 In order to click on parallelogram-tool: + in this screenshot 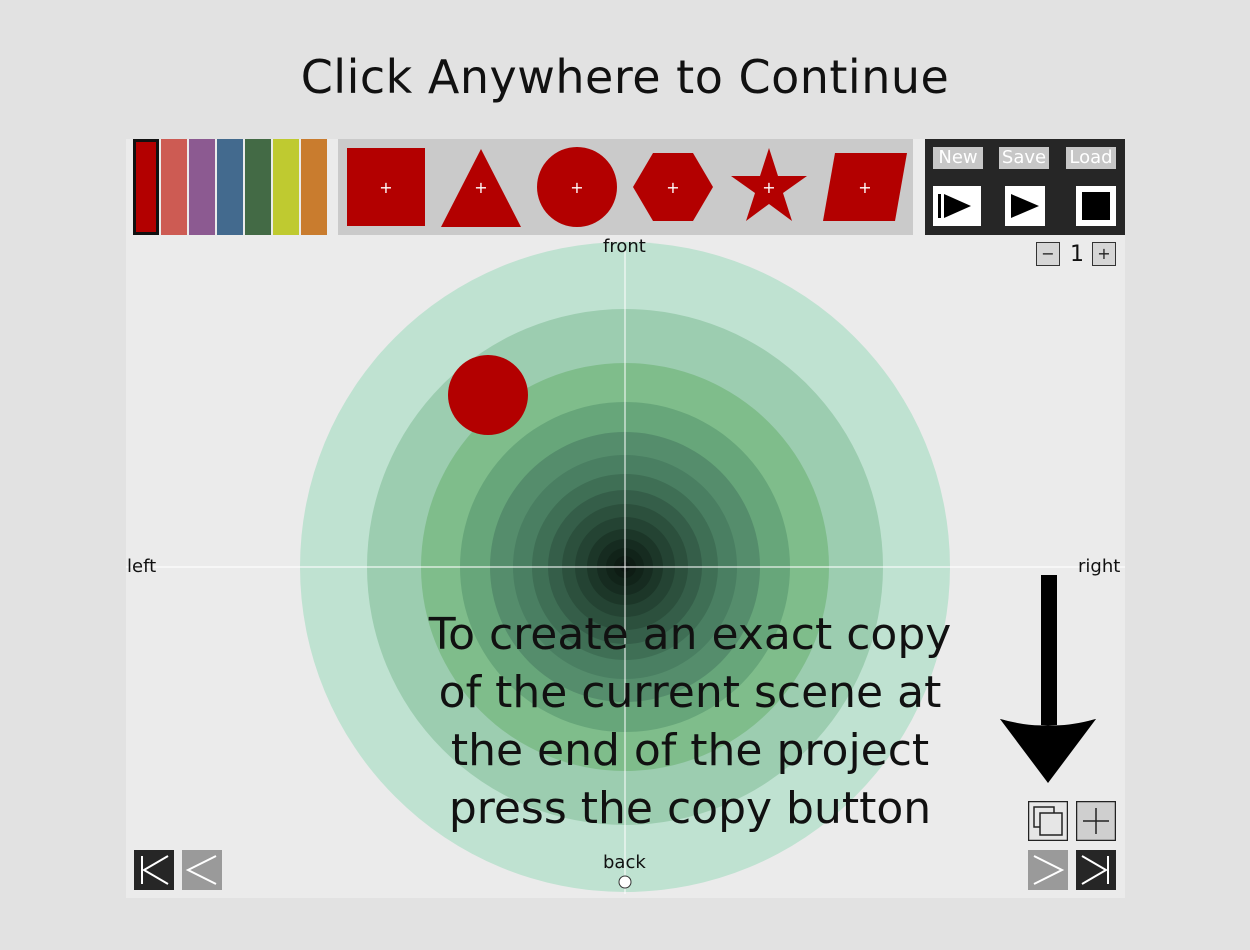, I will do `click(865, 187)`.